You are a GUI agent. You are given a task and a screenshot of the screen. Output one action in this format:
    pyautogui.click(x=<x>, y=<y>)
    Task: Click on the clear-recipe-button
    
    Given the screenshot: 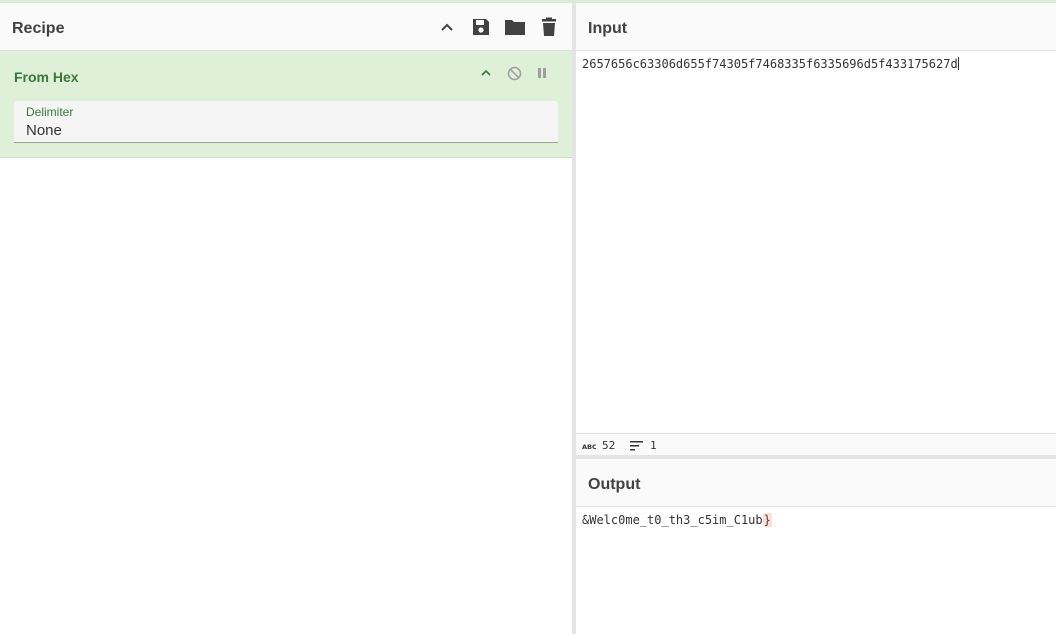 What is the action you would take?
    pyautogui.click(x=549, y=27)
    